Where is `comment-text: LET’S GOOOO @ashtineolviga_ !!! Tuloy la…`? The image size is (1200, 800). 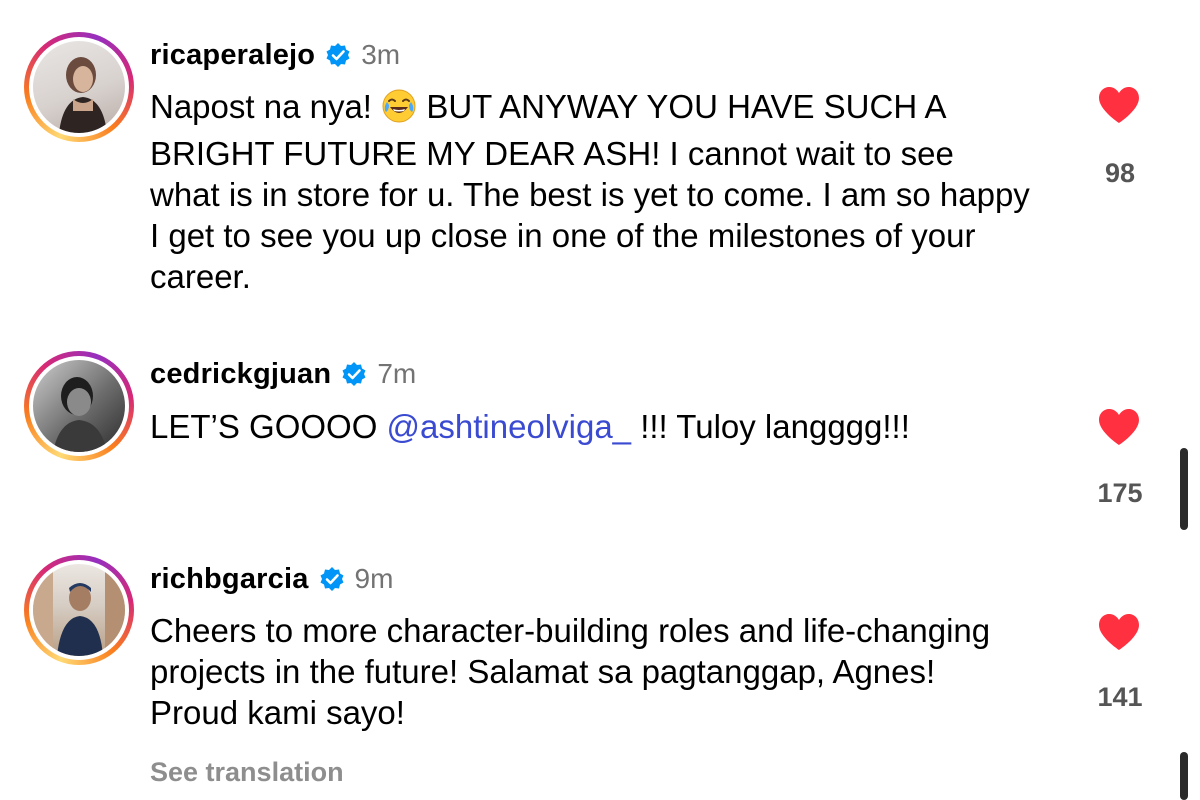
comment-text: LET’S GOOOO @ashtineolviga_ !!! Tuloy la… is located at coordinates (590, 426).